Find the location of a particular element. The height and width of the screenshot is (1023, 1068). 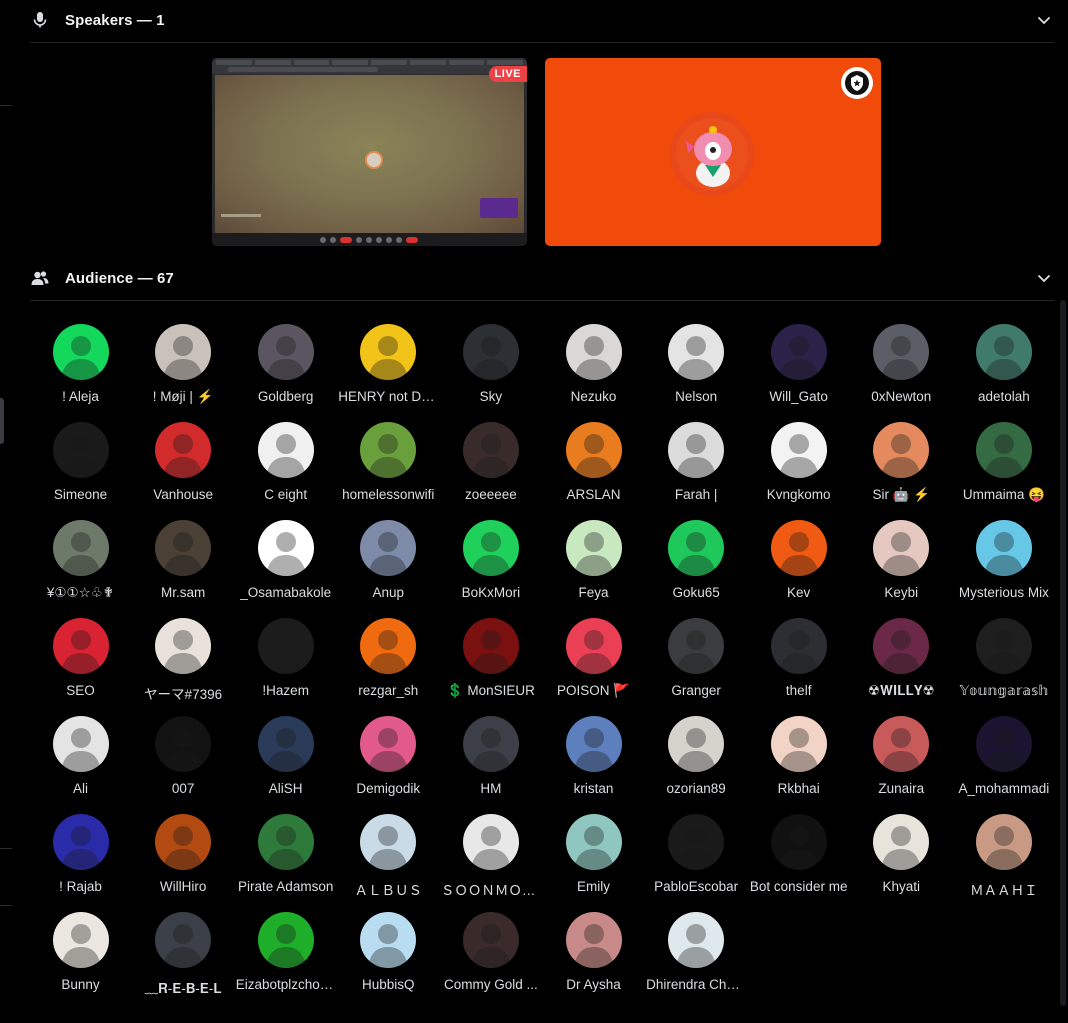

audience-member: Bot consider me is located at coordinates (798, 850).